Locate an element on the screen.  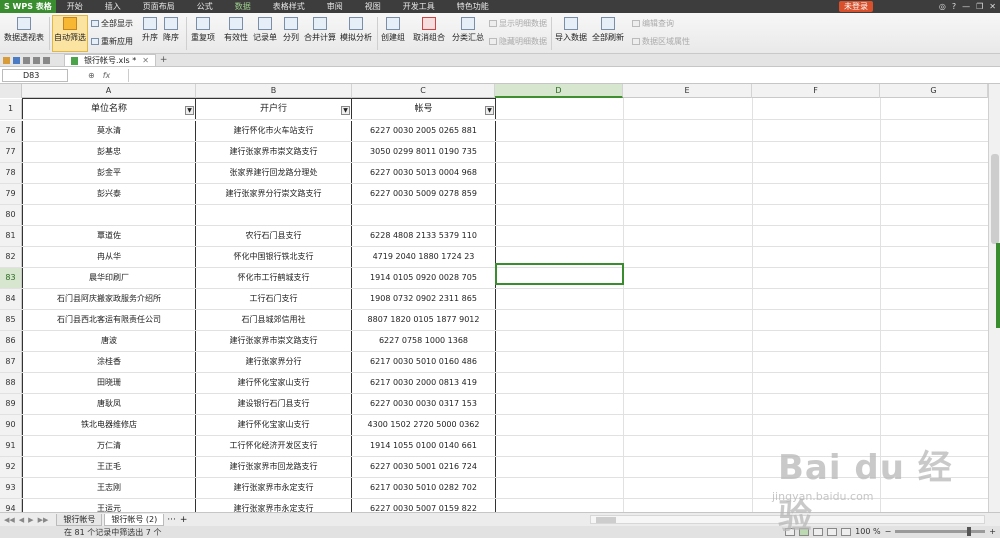
new-tab-button: + is located at coordinates (164, 60).